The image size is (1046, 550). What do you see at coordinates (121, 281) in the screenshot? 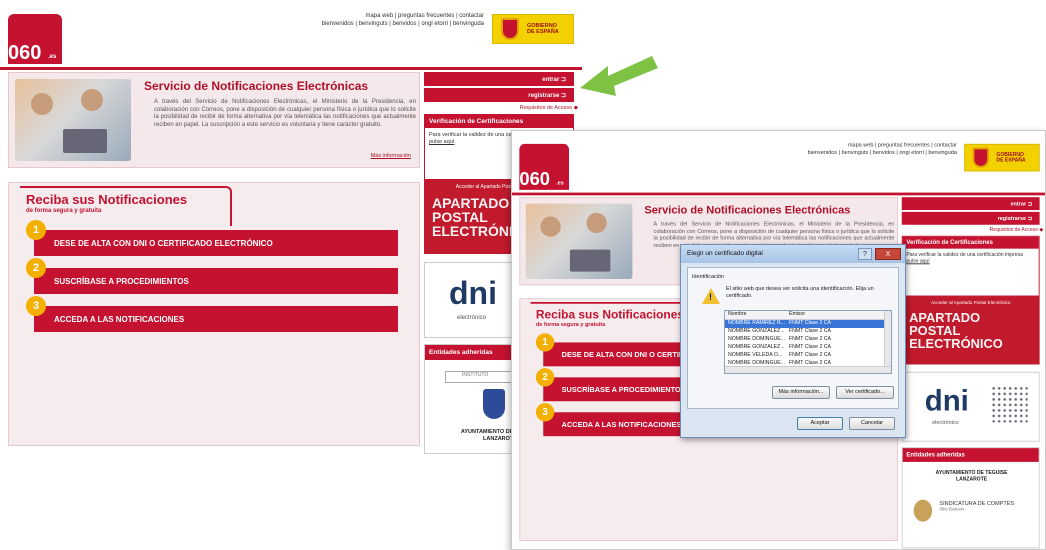
I see `step-2-label: SUSCRÍBASE A PROCEDIMIENTOS` at bounding box center [121, 281].